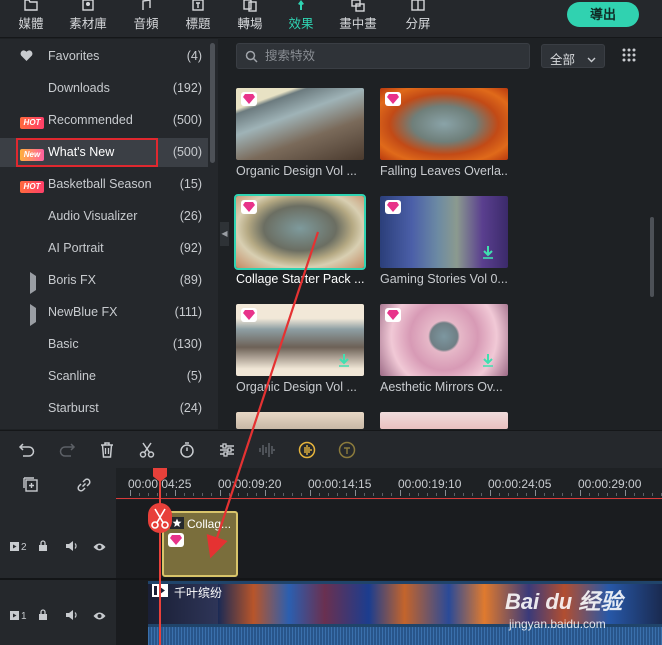 The height and width of the screenshot is (645, 662). Describe the element at coordinates (652, 257) in the screenshot. I see `effects-scrollbar` at that location.